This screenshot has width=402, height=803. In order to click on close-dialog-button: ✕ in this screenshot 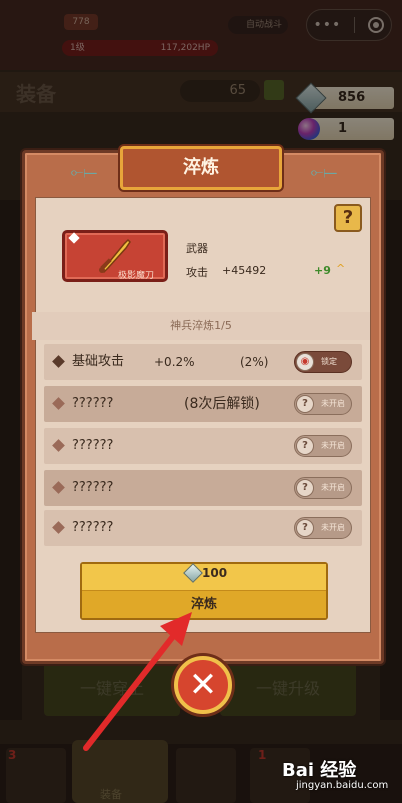, I will do `click(203, 685)`.